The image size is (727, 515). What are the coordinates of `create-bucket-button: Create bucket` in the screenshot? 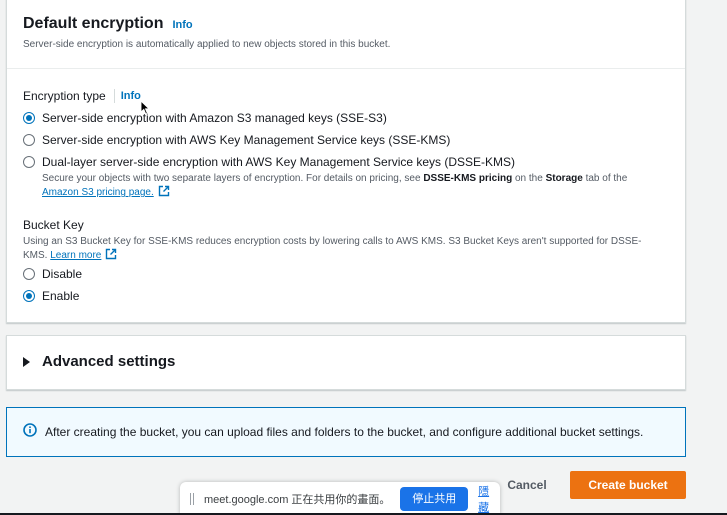 It's located at (628, 485).